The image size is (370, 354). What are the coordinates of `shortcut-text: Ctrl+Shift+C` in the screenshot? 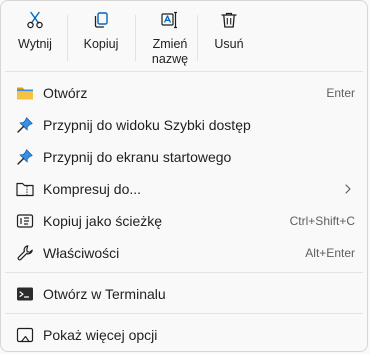 It's located at (322, 221).